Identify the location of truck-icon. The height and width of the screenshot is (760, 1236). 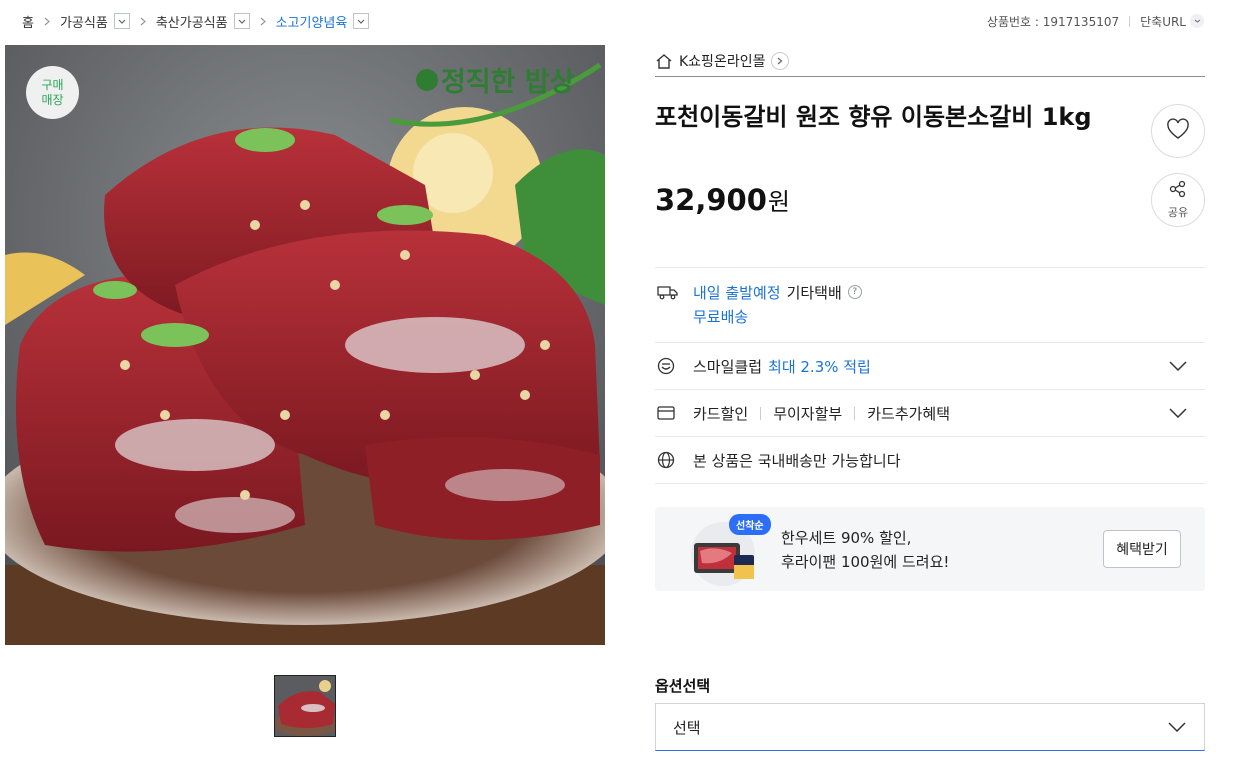
(674, 290).